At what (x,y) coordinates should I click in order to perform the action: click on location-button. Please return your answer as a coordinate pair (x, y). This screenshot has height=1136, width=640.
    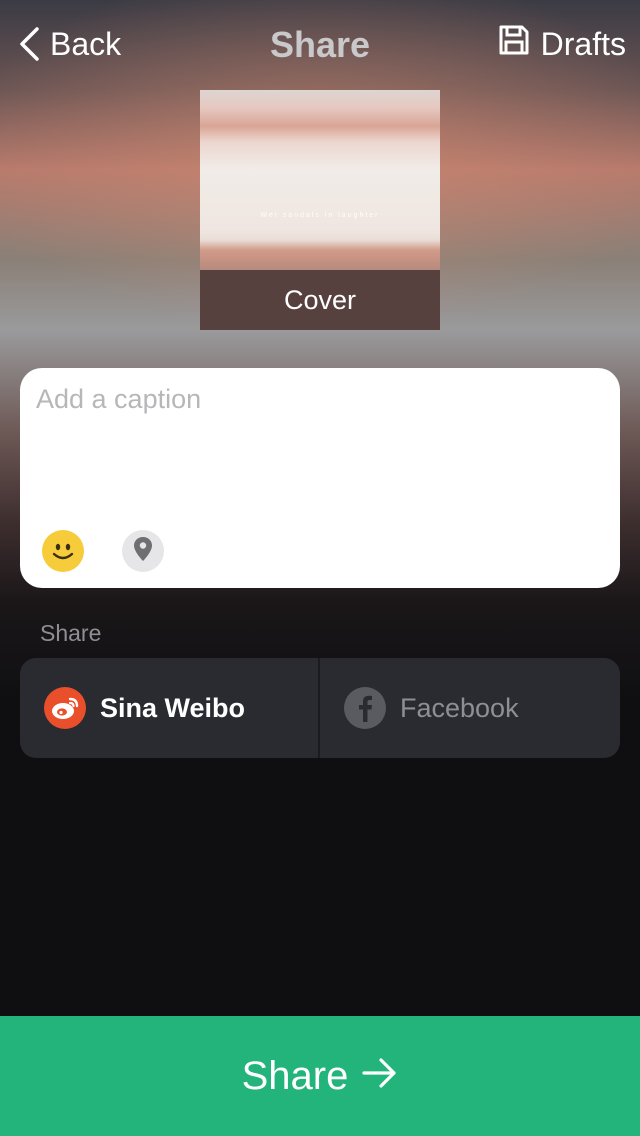
    Looking at the image, I should click on (143, 551).